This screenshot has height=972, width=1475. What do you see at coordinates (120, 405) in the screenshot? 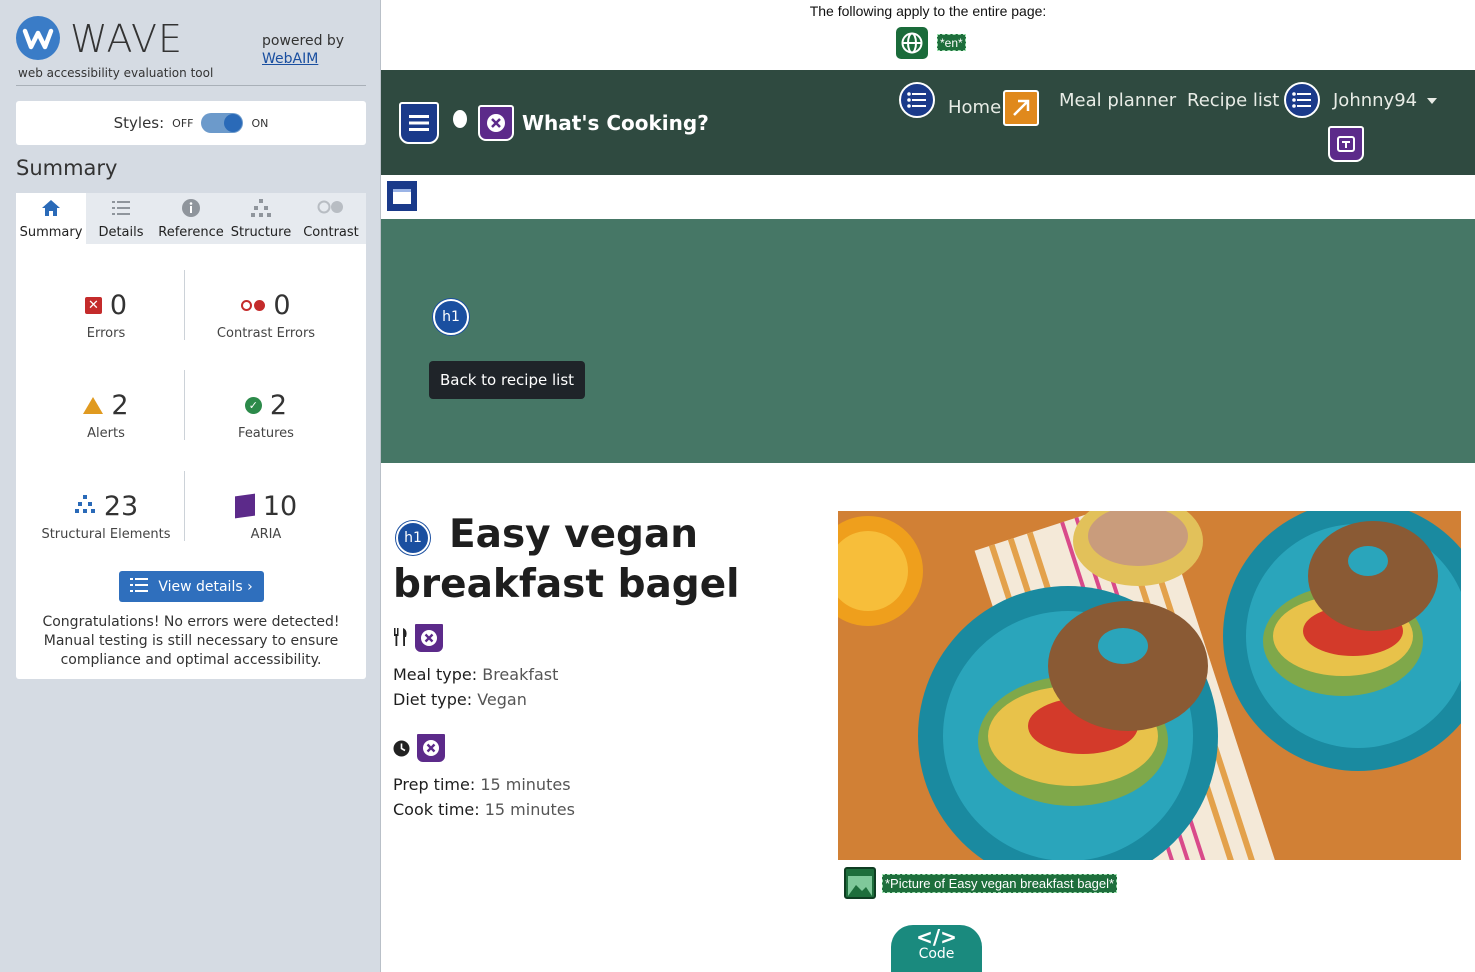
I see `alerts-count: 2` at bounding box center [120, 405].